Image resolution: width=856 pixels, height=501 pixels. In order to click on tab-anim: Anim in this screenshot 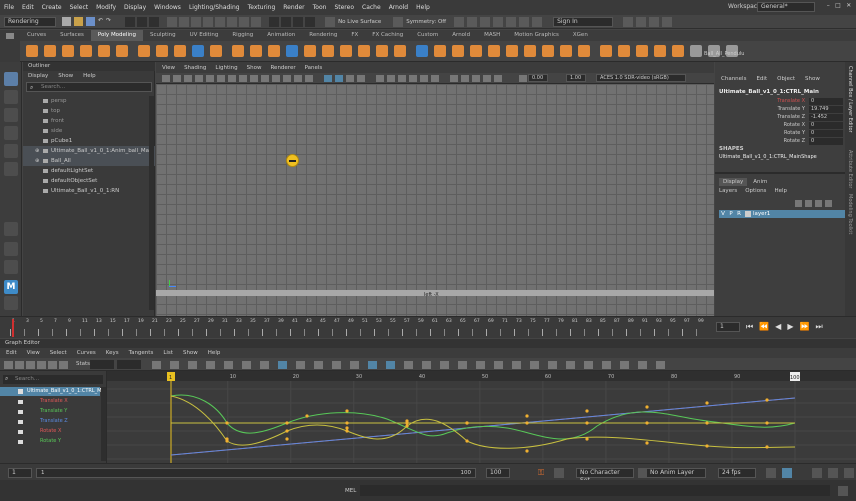, I will do `click(760, 182)`.